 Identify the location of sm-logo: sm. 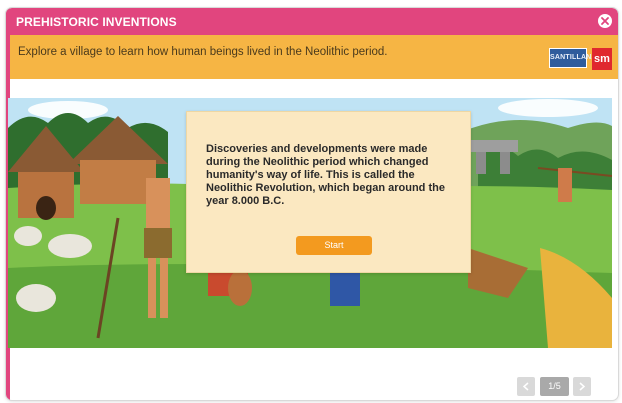
(602, 59).